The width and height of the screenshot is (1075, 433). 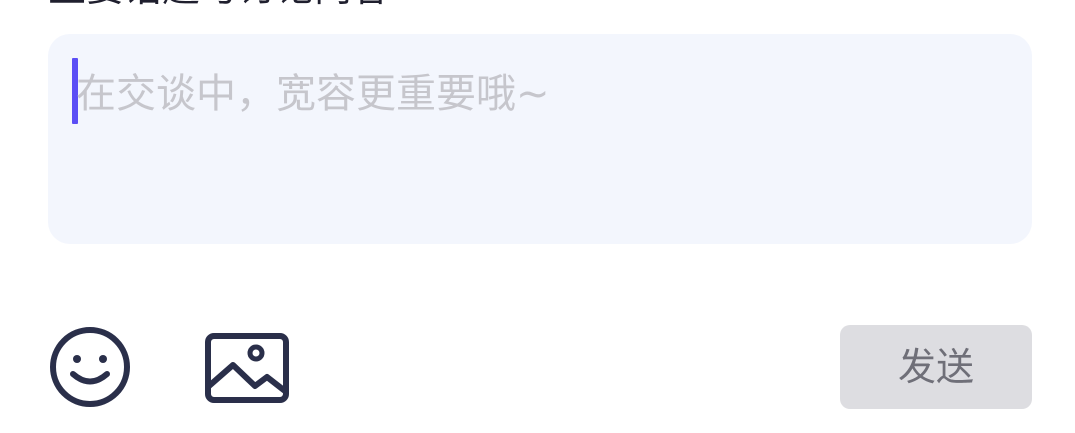 What do you see at coordinates (90, 367) in the screenshot?
I see `smiley-face-icon` at bounding box center [90, 367].